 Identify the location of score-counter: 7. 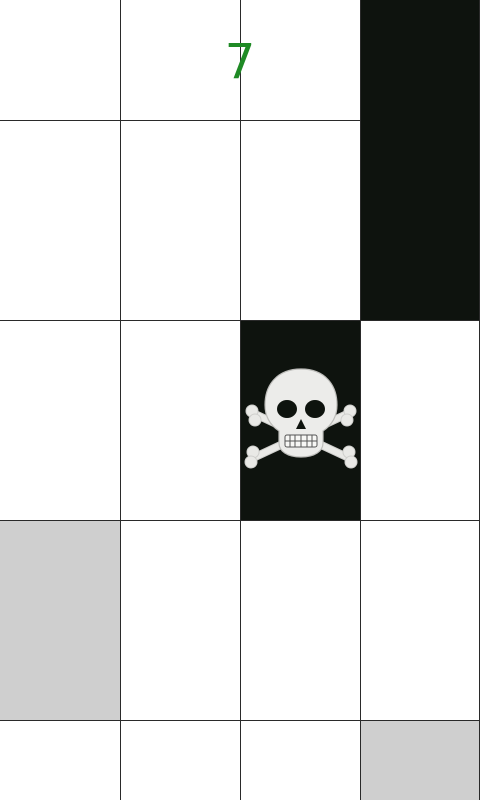
(240, 62).